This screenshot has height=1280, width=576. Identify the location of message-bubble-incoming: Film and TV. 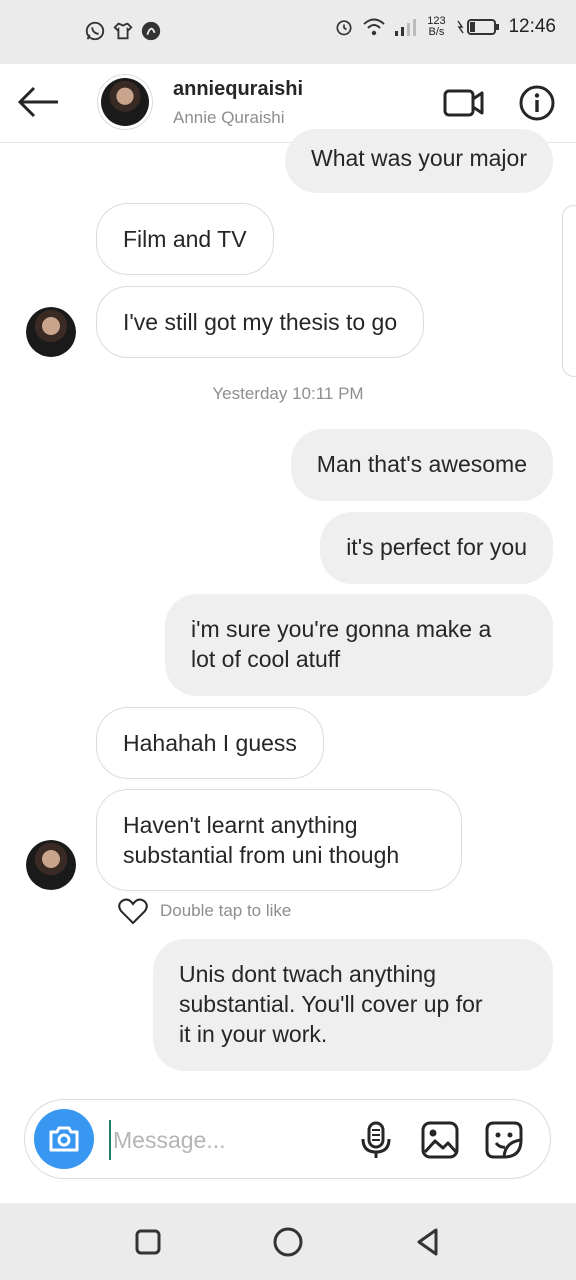
(185, 239).